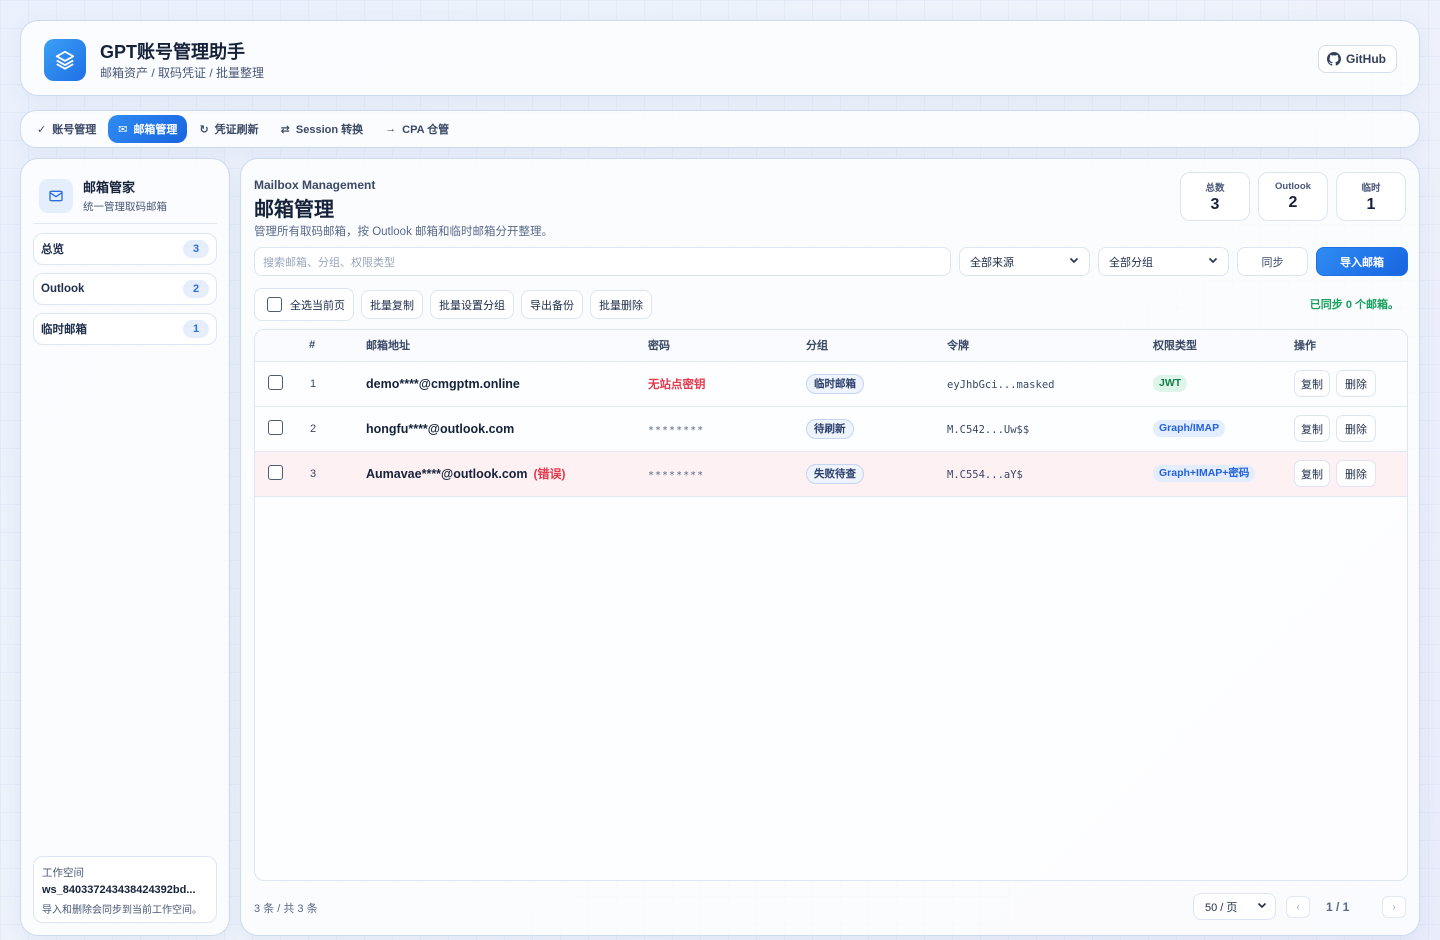 The image size is (1440, 940). Describe the element at coordinates (440, 428) in the screenshot. I see `row-email: hongfu****@outlook.com` at that location.